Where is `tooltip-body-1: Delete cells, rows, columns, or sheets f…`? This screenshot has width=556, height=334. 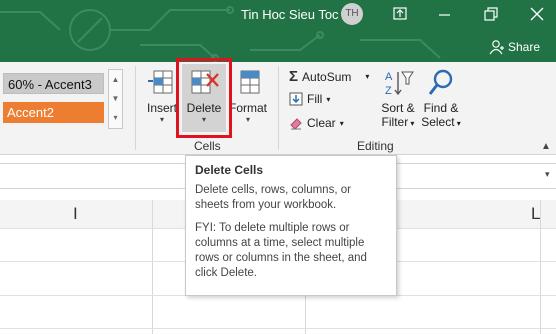
tooltip-body-1: Delete cells, rows, columns, or sheets f… is located at coordinates (273, 197).